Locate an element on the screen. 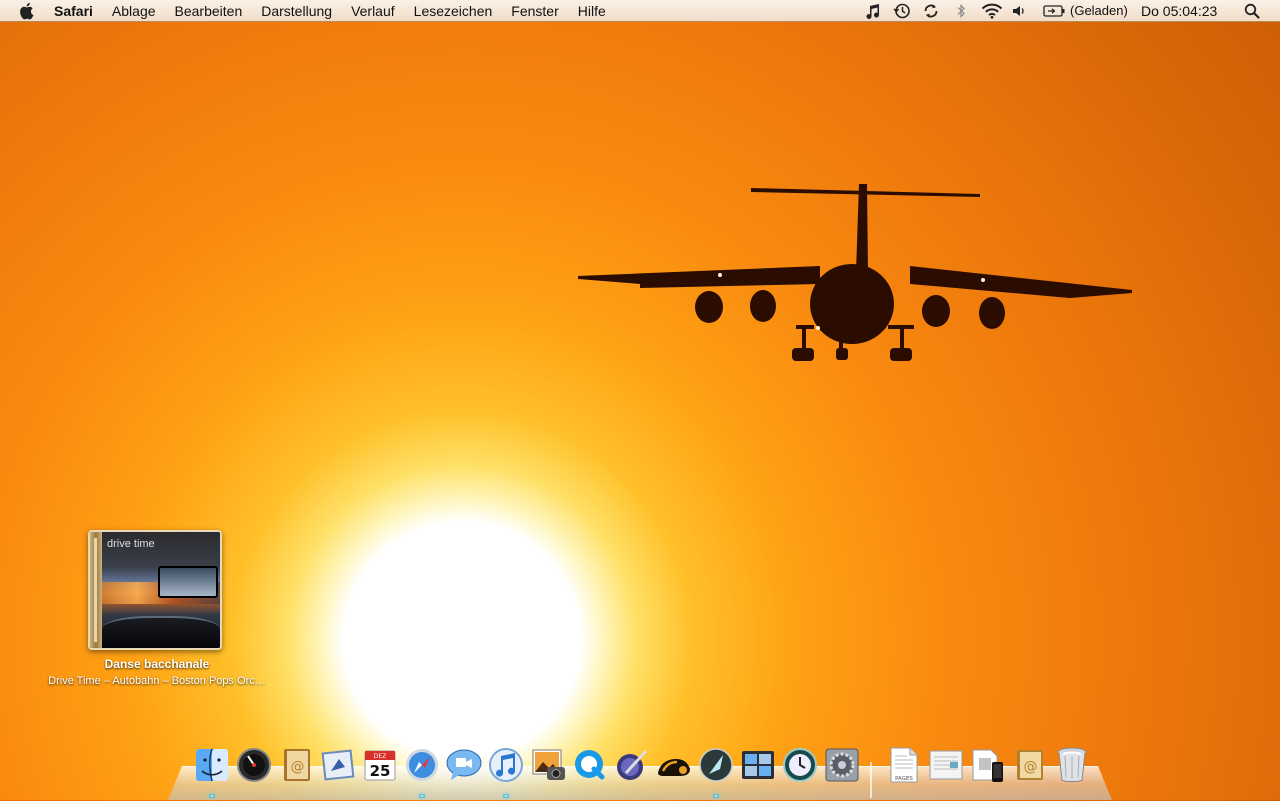 The image size is (1280, 801). spaces-icon is located at coordinates (758, 765).